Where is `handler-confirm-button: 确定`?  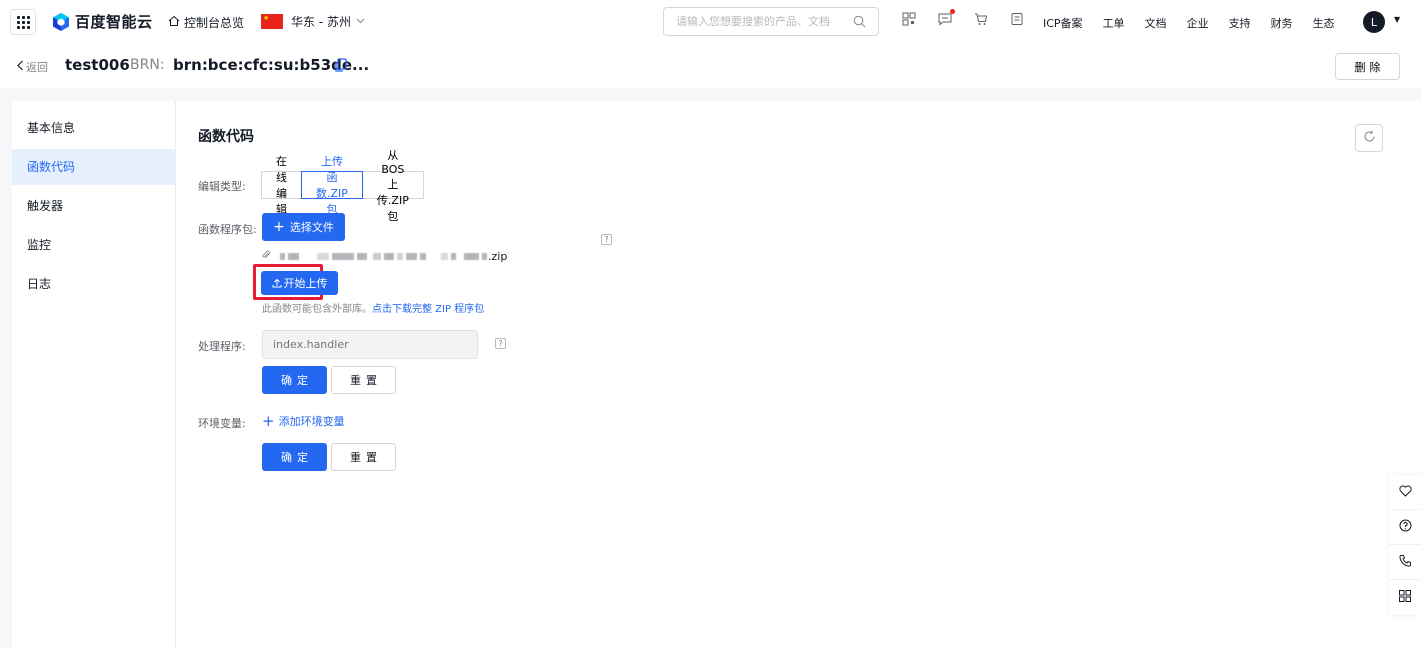 handler-confirm-button: 确定 is located at coordinates (294, 380).